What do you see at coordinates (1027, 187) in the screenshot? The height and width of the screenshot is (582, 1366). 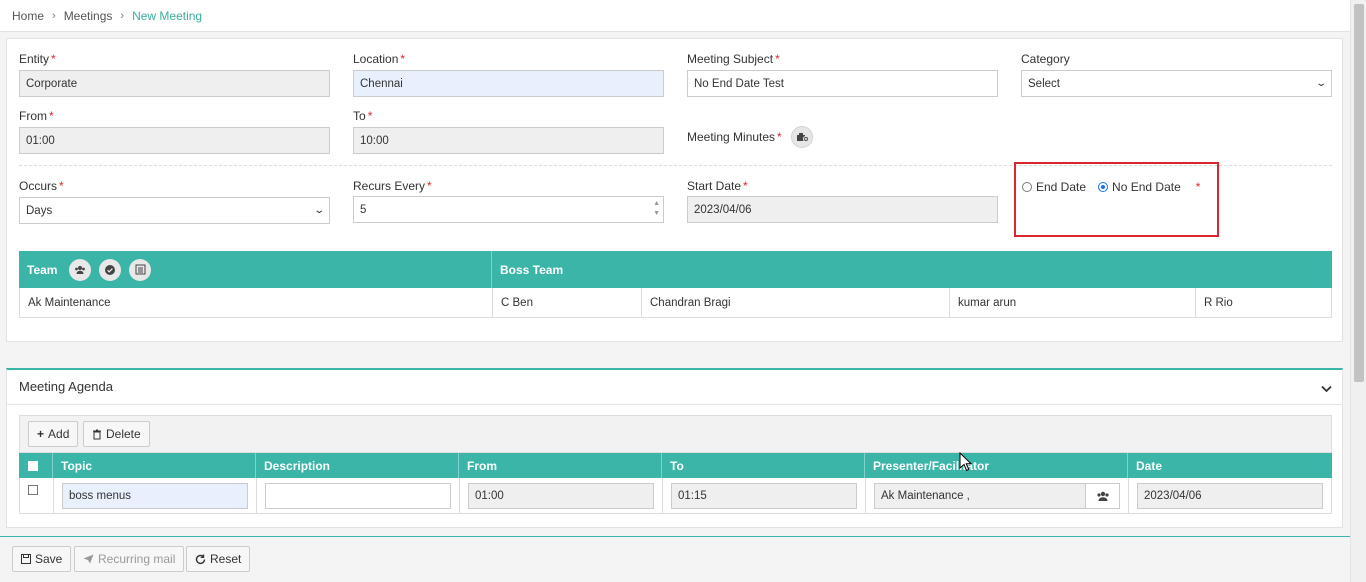 I see `end-date-radio` at bounding box center [1027, 187].